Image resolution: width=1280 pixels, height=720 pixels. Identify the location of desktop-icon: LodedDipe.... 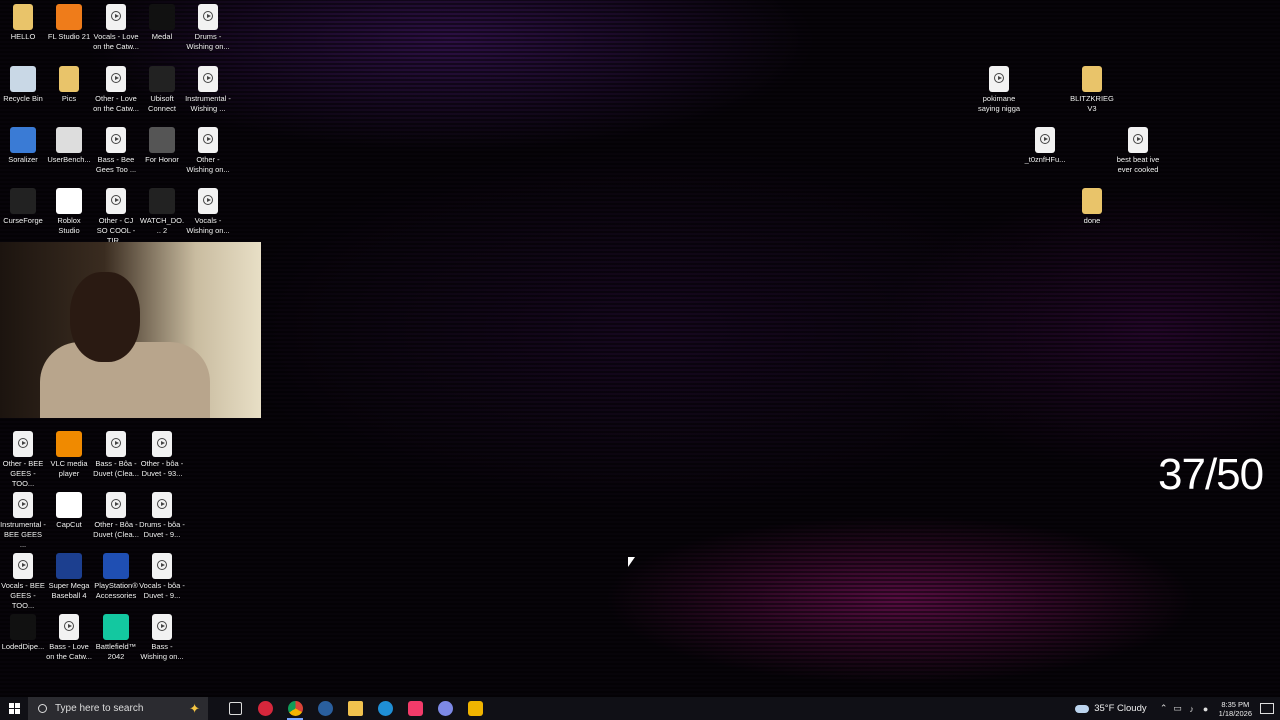
(23, 633).